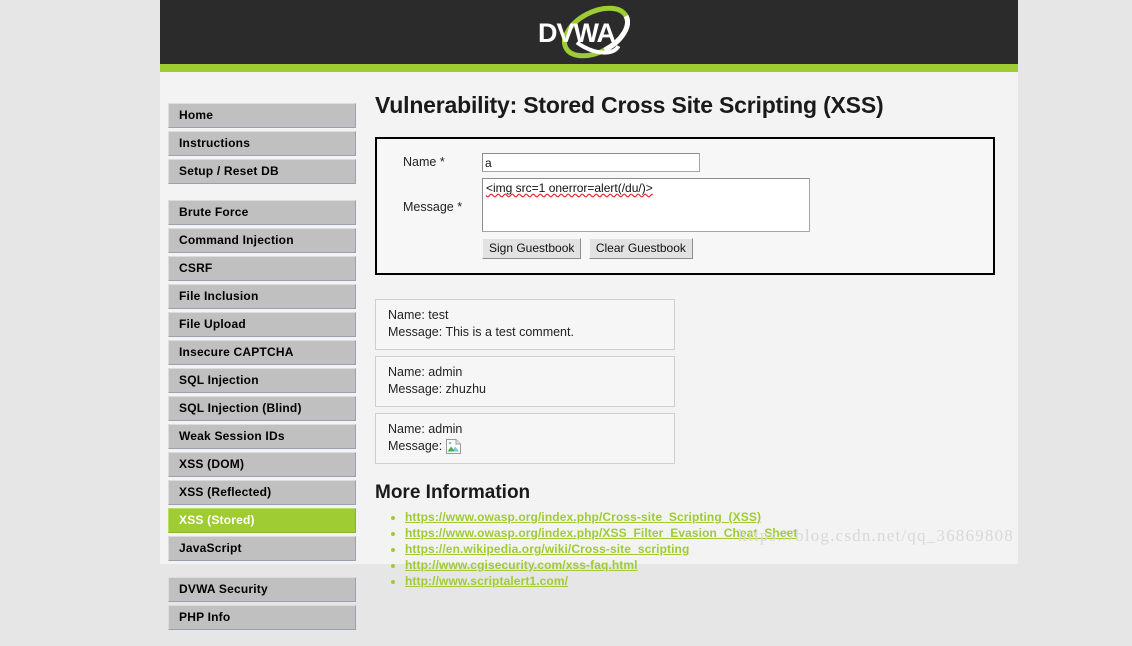 The height and width of the screenshot is (646, 1132). What do you see at coordinates (262, 115) in the screenshot?
I see `sidebar-item-home: Home` at bounding box center [262, 115].